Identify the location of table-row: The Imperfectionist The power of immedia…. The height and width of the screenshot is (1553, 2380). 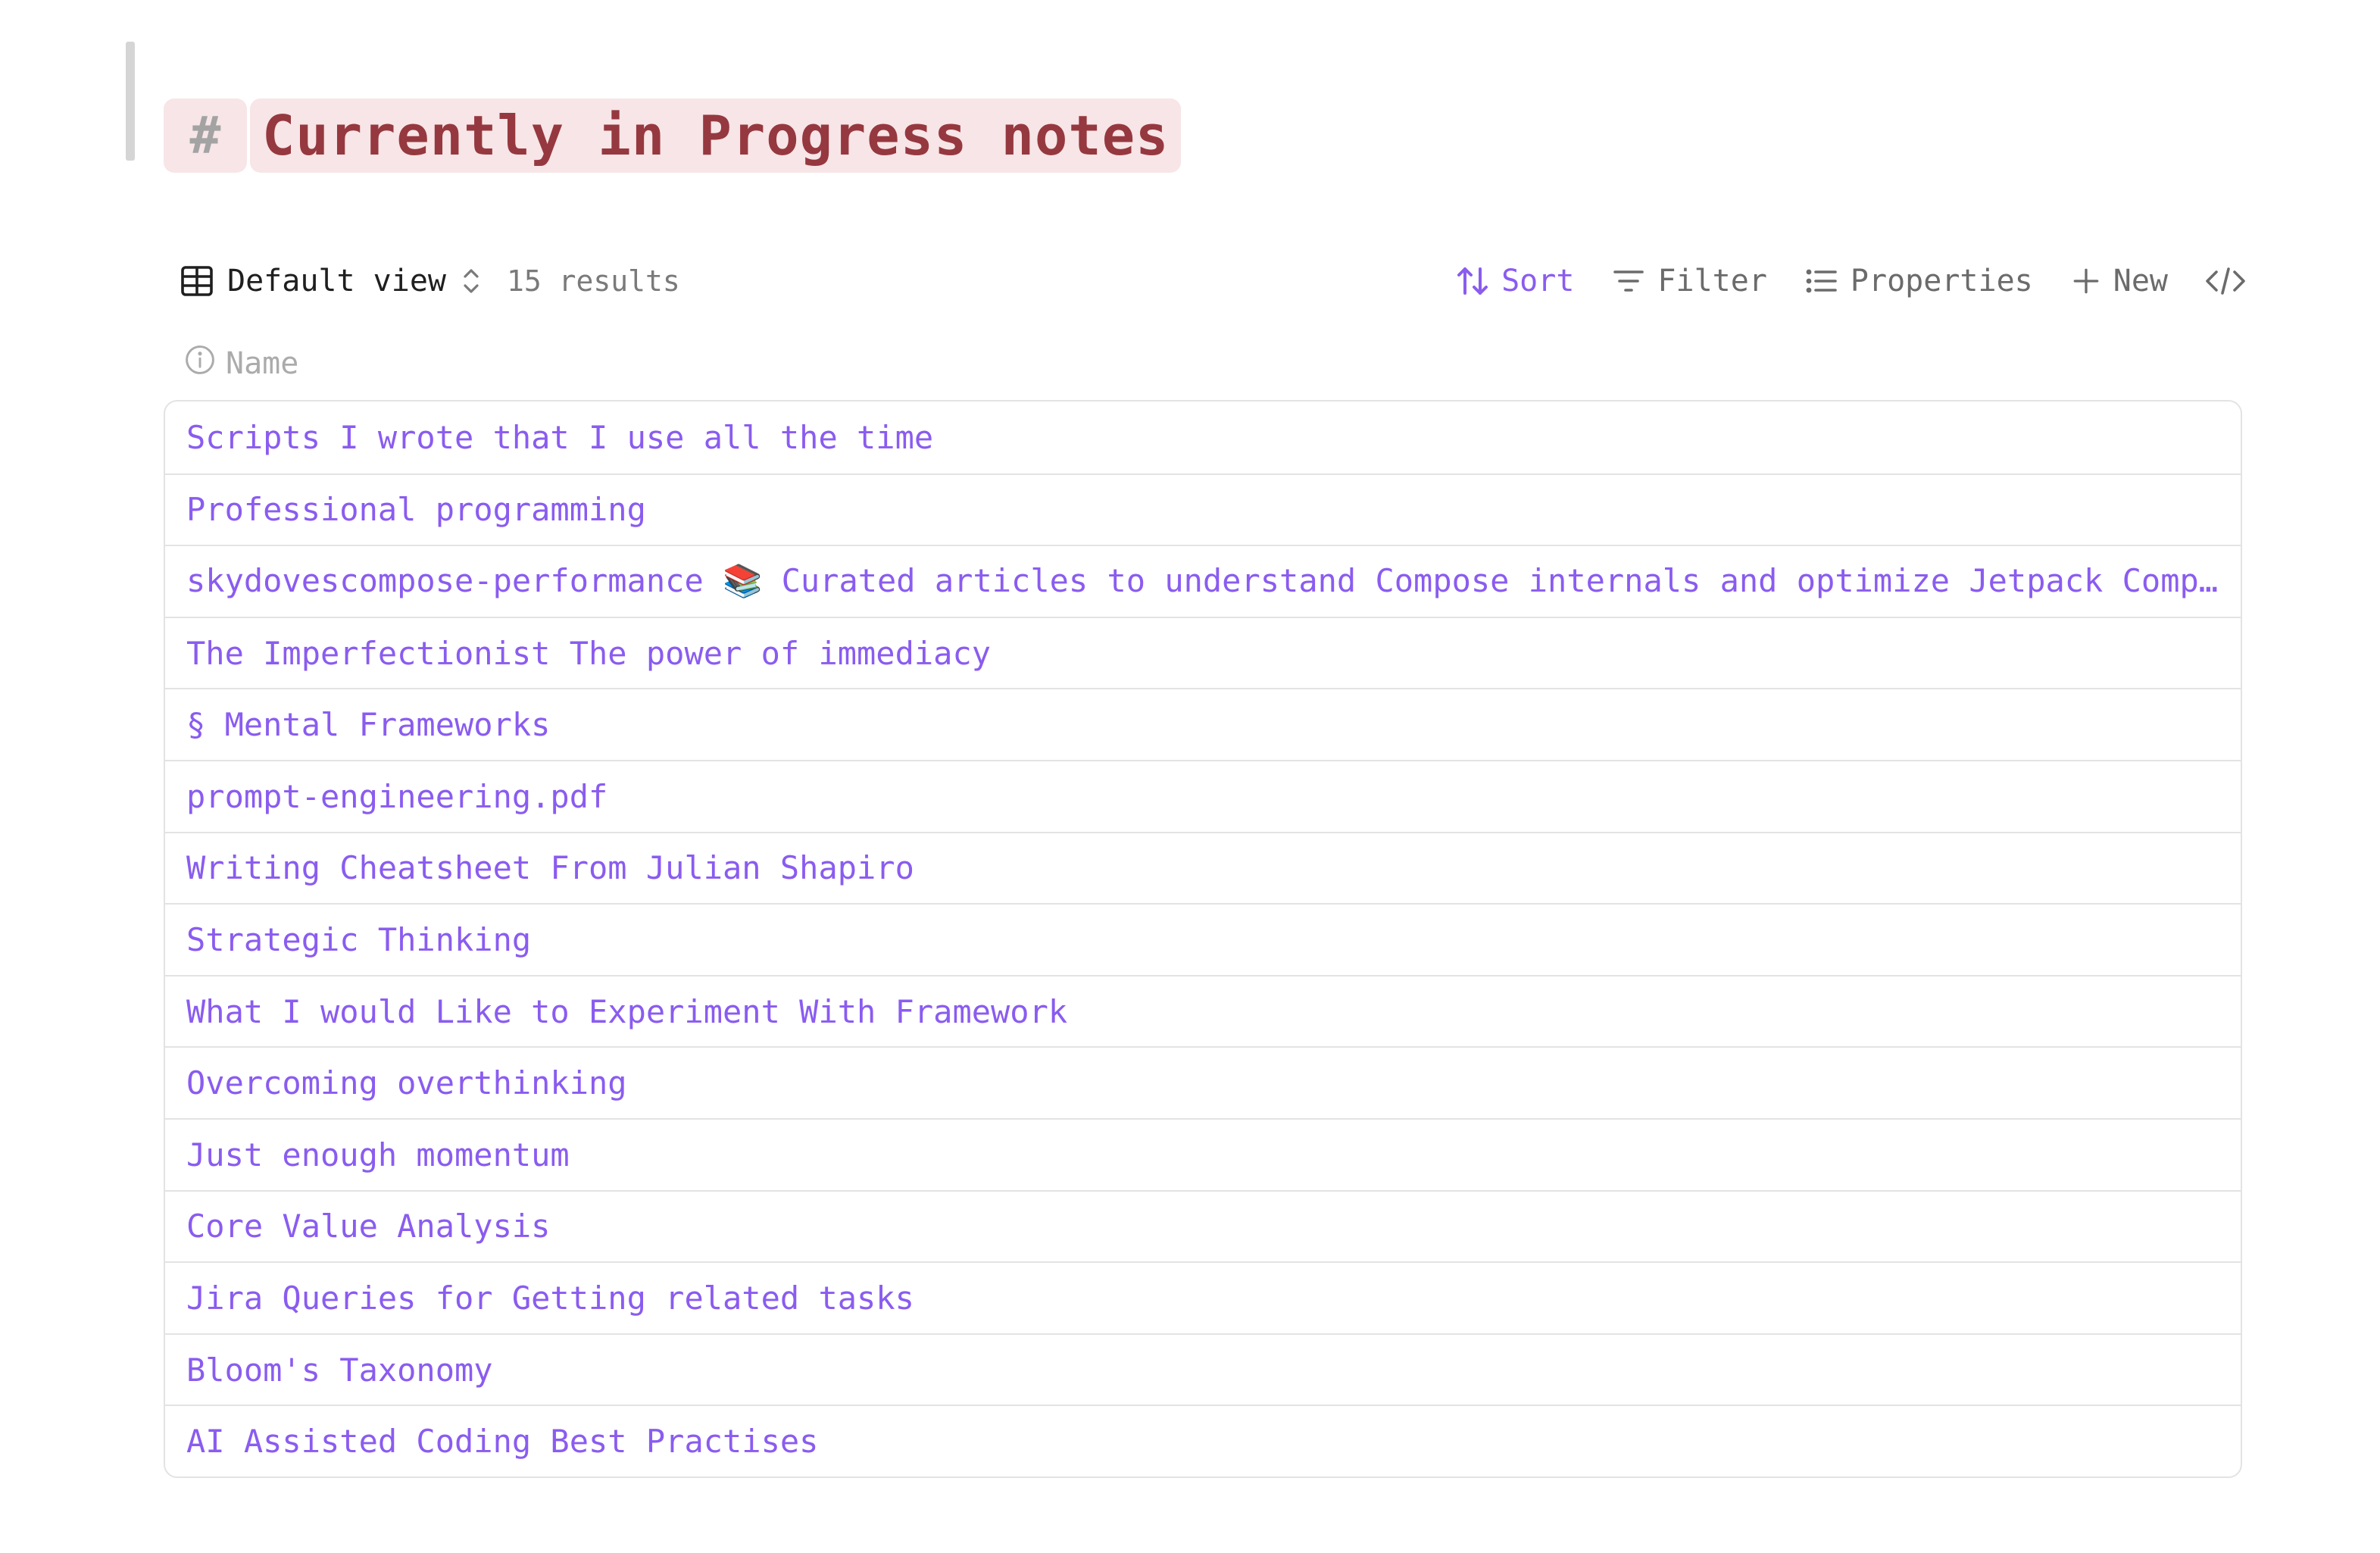
(1203, 652).